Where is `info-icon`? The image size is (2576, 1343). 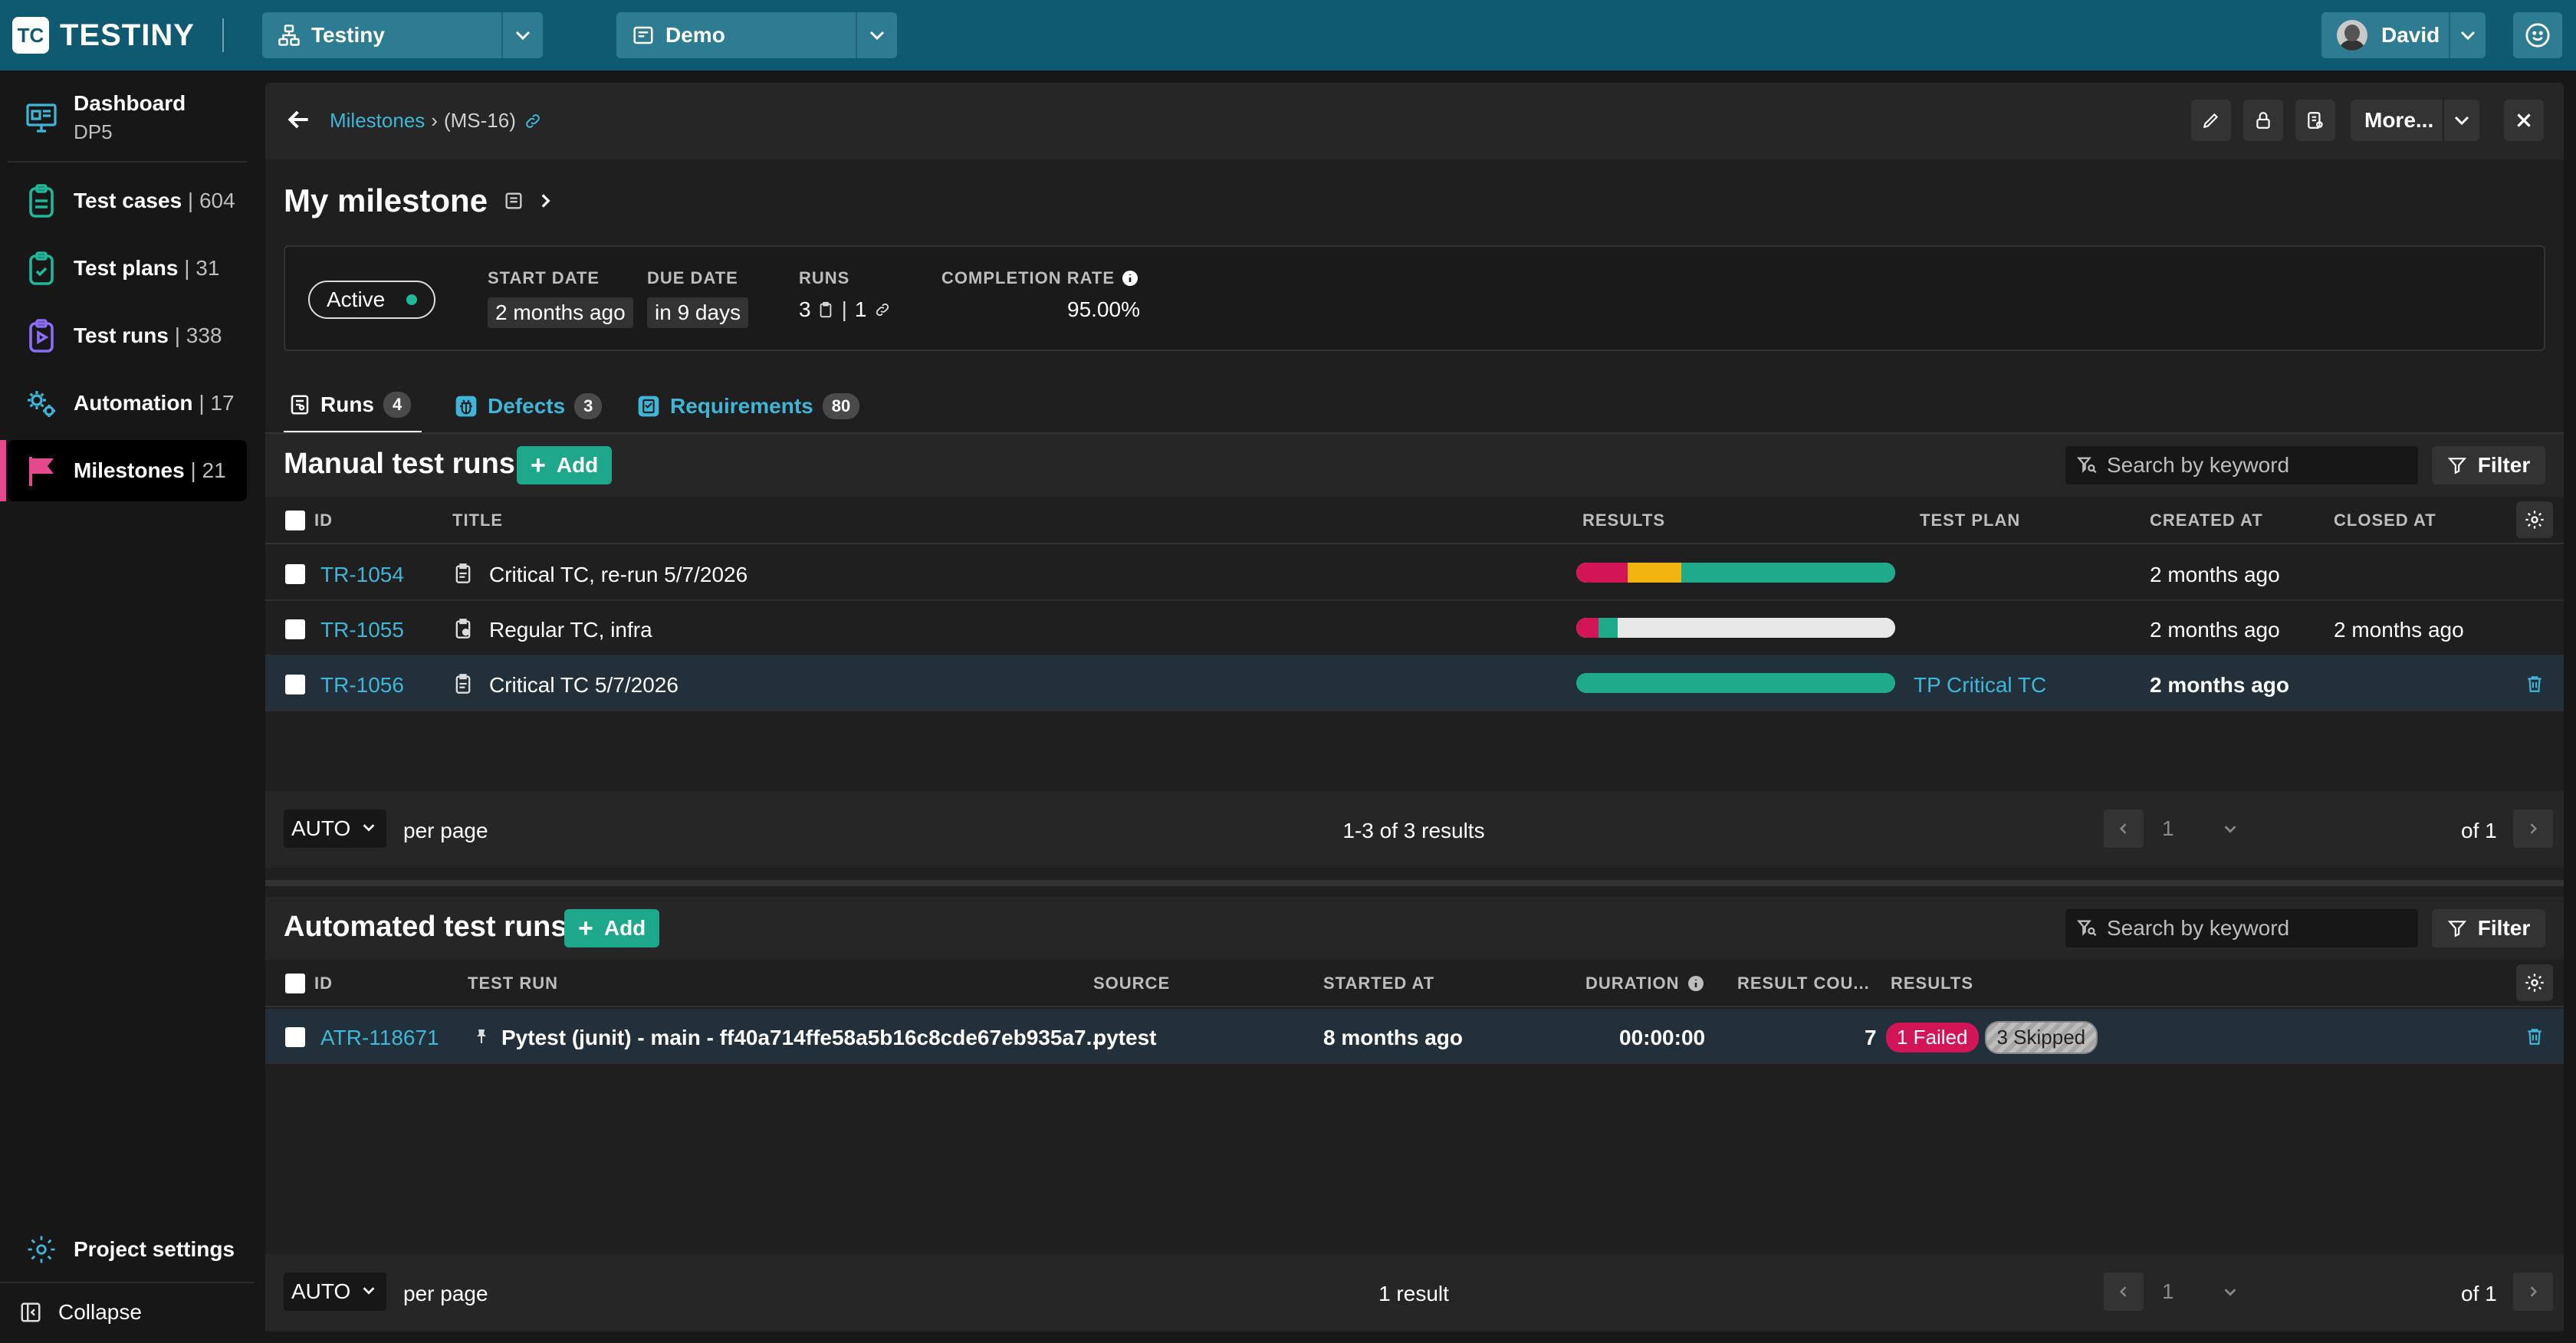
info-icon is located at coordinates (1130, 278).